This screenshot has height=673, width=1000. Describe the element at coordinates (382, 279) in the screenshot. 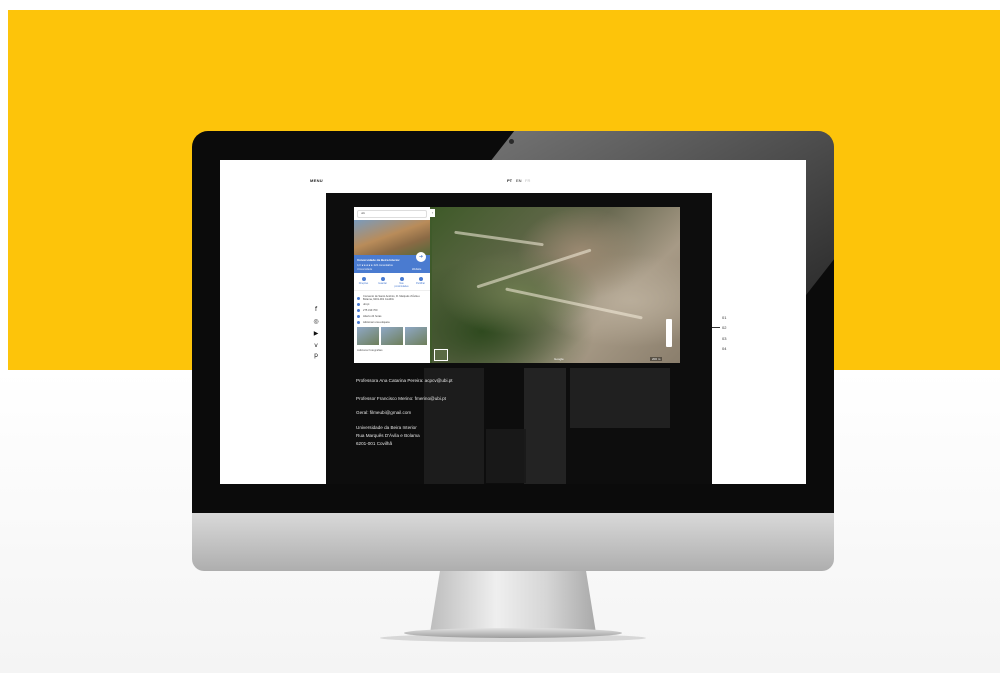

I see `bookmark-icon` at that location.